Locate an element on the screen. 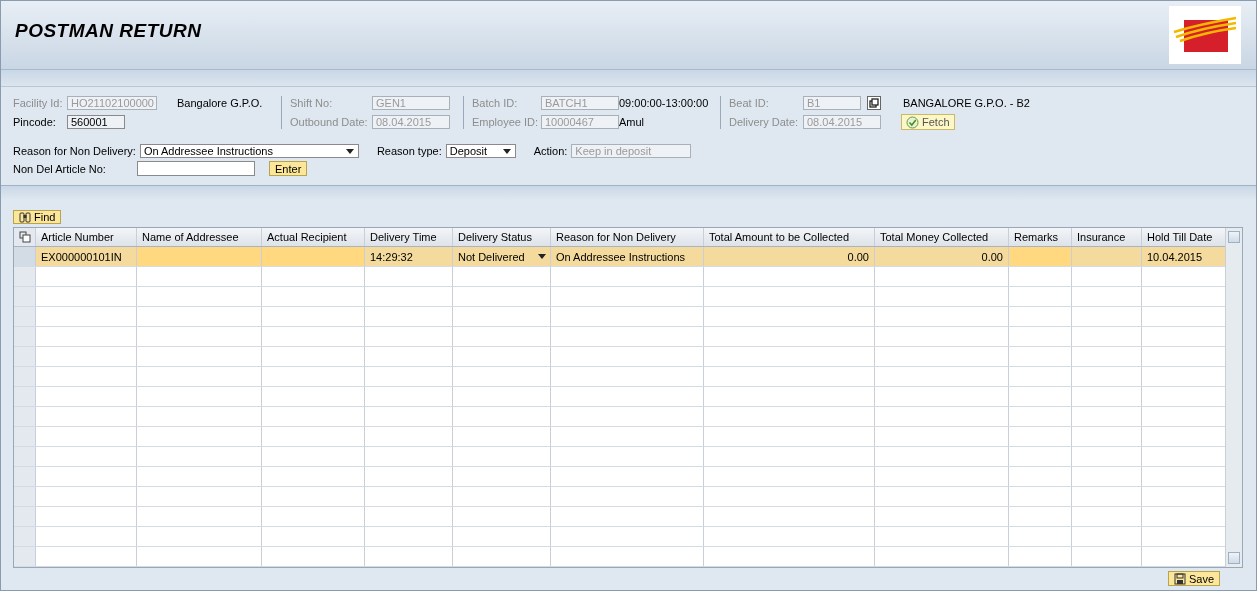  table-row: EX000000101IN 14:29:32 Not Delivered On Addressee Instructions 0.00 0.00 10.04.2015 is located at coordinates (619, 257).